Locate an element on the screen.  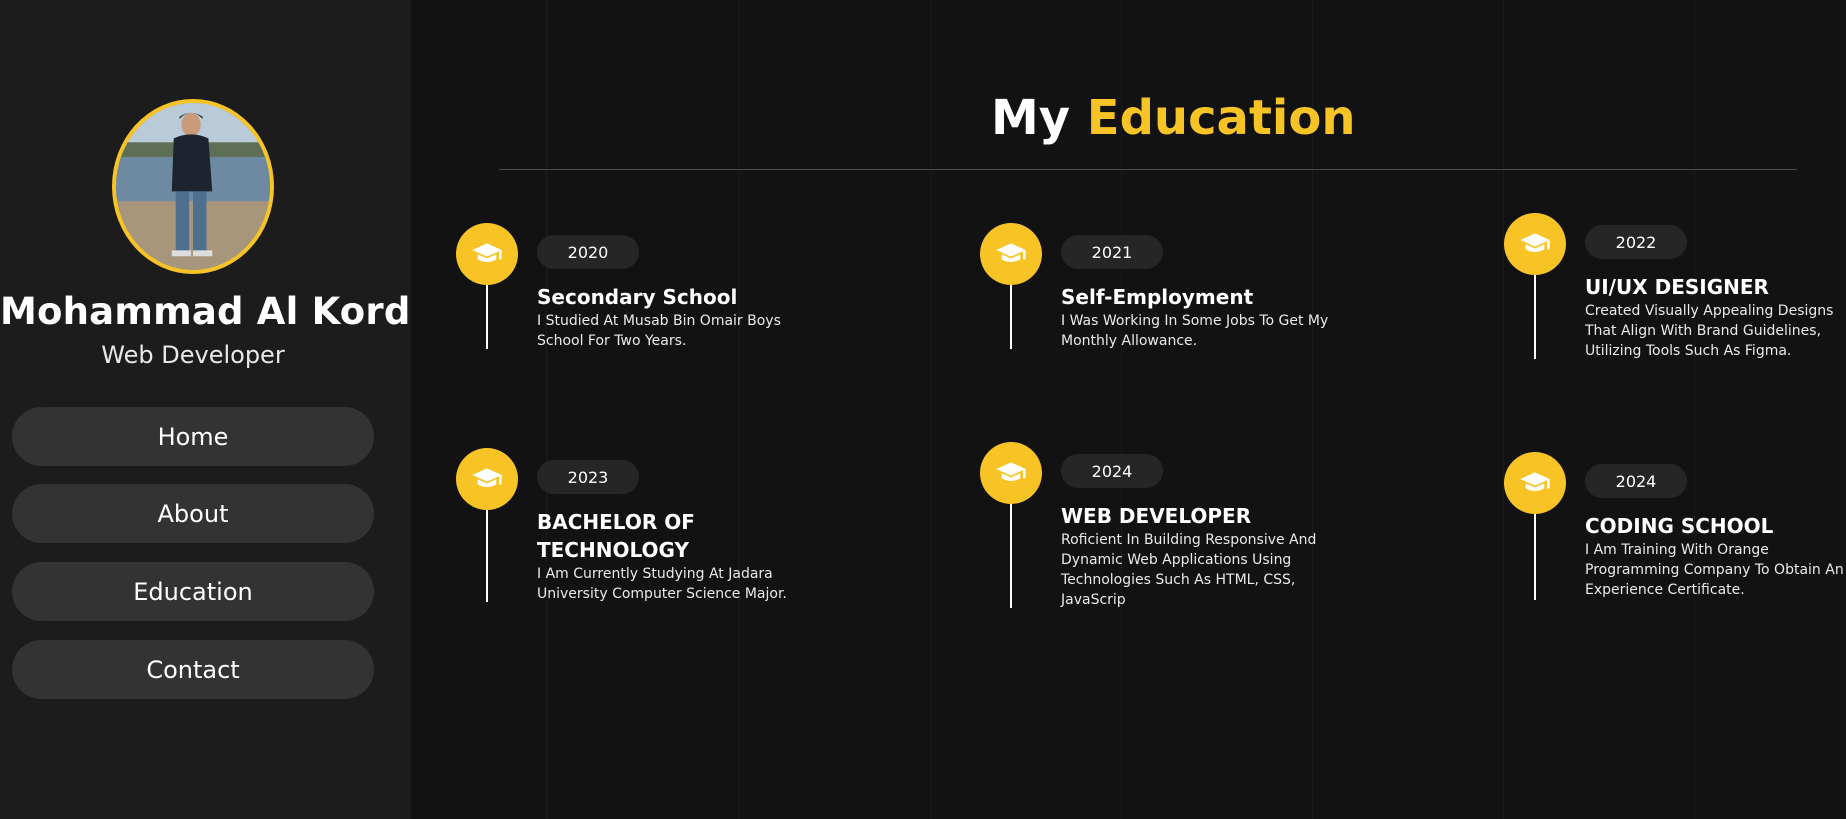
section-title-plain: My is located at coordinates (1031, 118).